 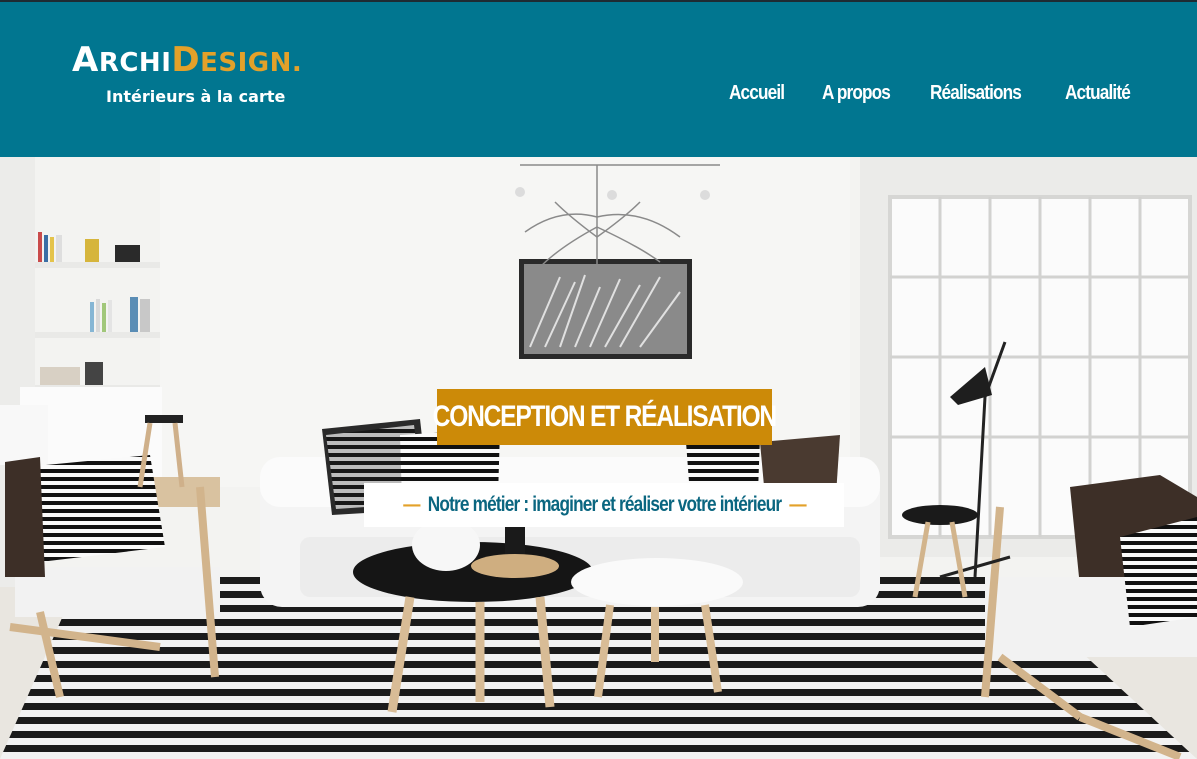 What do you see at coordinates (757, 93) in the screenshot?
I see `nav-item-accueil: Accueil` at bounding box center [757, 93].